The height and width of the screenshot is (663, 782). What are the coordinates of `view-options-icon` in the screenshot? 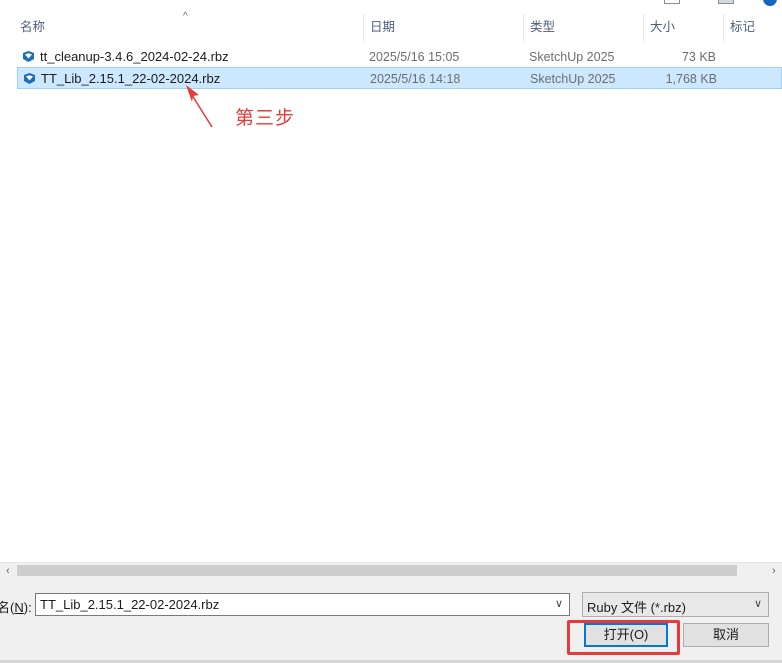 It's located at (672, 2).